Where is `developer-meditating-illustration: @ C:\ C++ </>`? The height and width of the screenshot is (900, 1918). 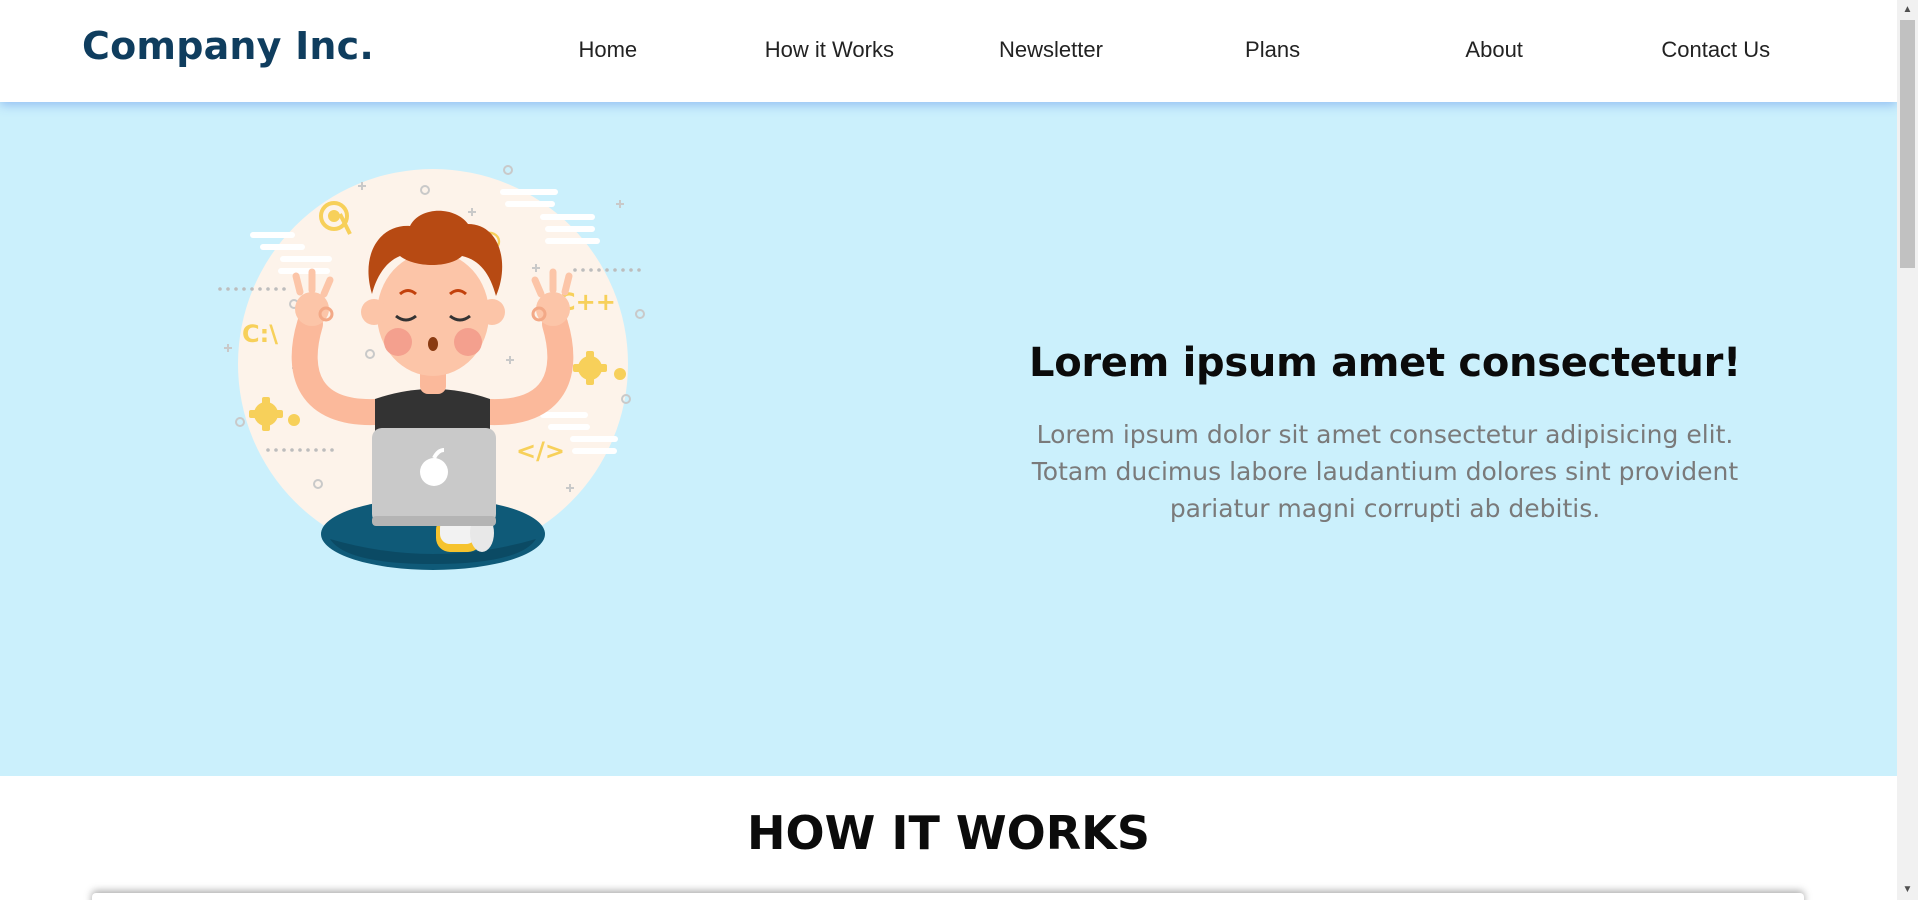
developer-meditating-illustration: @ C:\ C++ </> is located at coordinates (431, 367).